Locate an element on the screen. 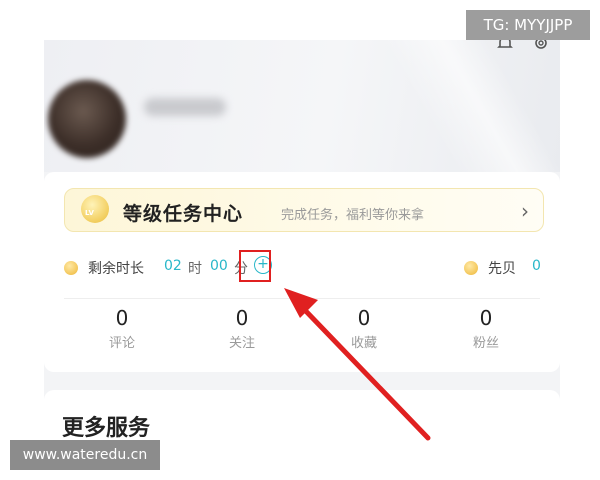  watermark-top-right: TG: MYYJJPP is located at coordinates (528, 25).